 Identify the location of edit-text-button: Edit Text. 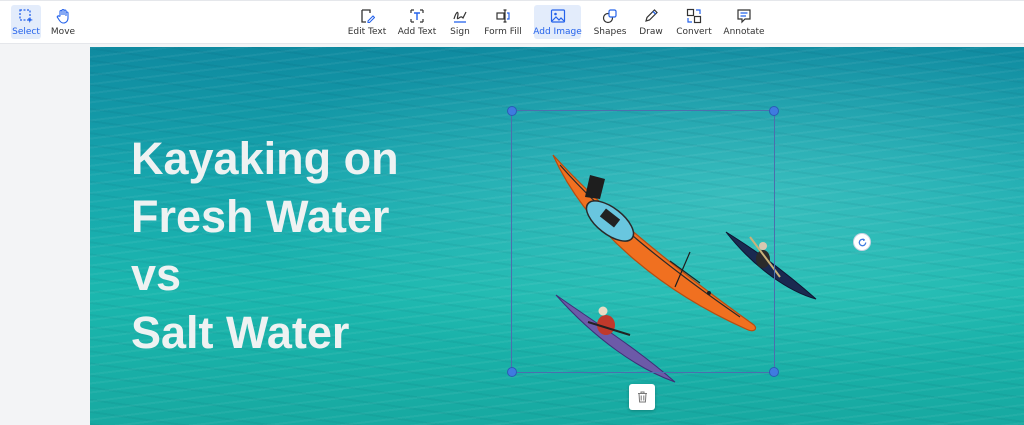
(367, 22).